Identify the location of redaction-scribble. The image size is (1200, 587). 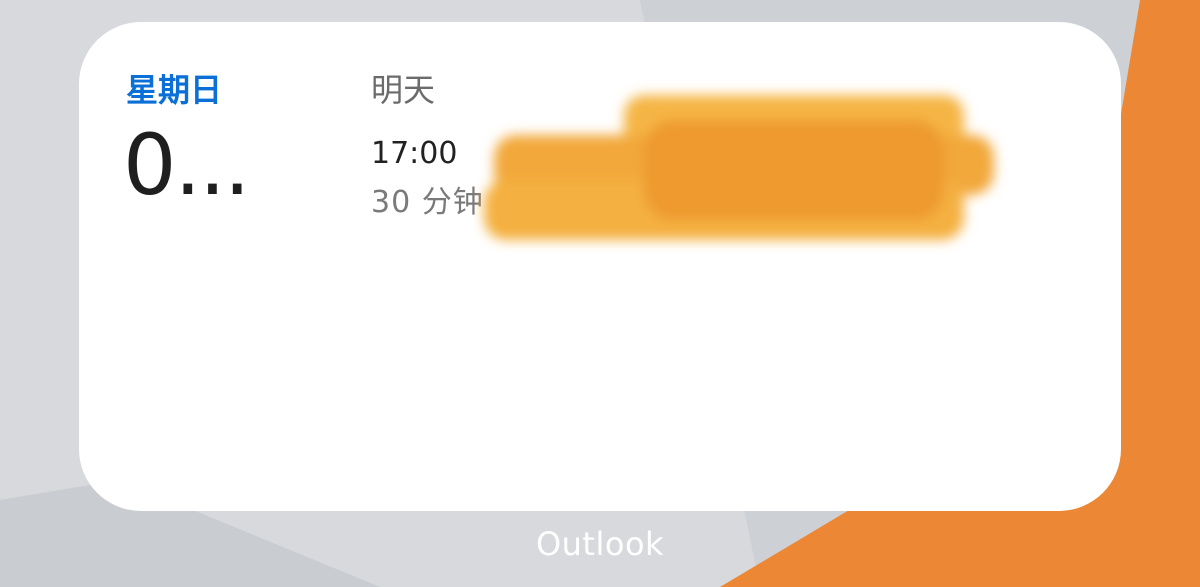
(744, 167).